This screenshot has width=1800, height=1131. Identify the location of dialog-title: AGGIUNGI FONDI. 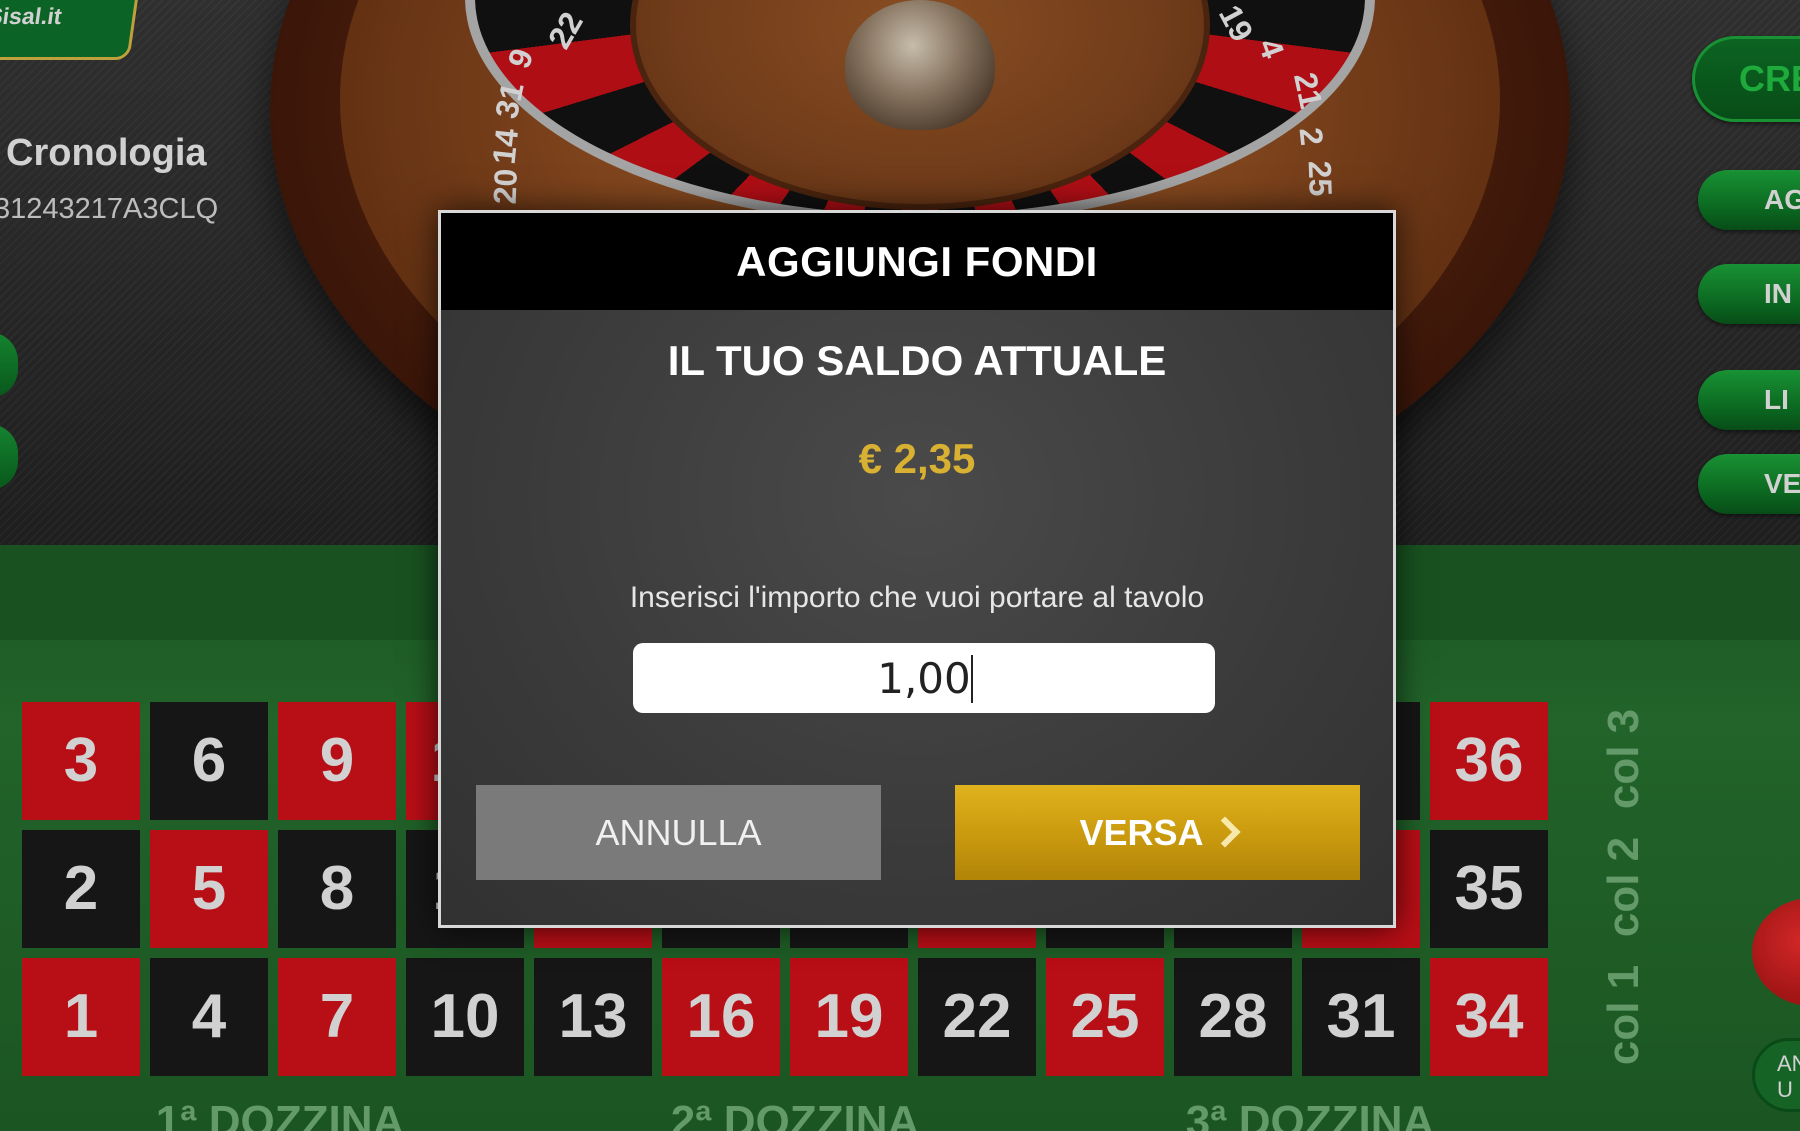
(917, 261).